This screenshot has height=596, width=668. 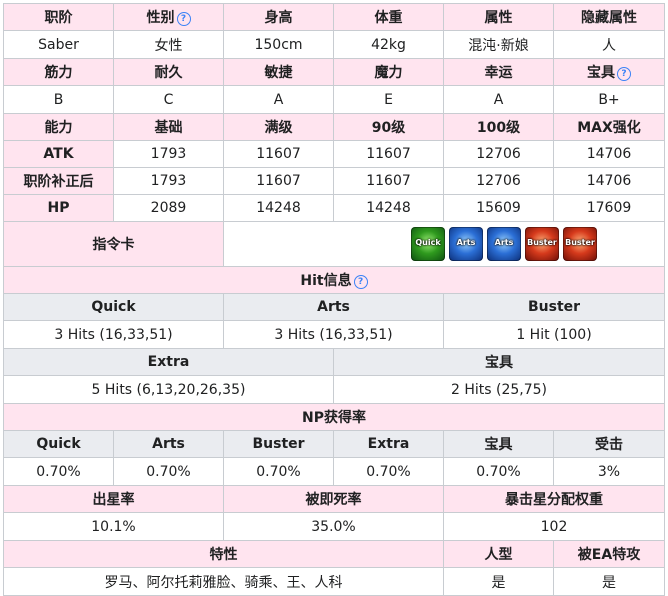 I want to click on card-label: Quick, so click(x=428, y=242).